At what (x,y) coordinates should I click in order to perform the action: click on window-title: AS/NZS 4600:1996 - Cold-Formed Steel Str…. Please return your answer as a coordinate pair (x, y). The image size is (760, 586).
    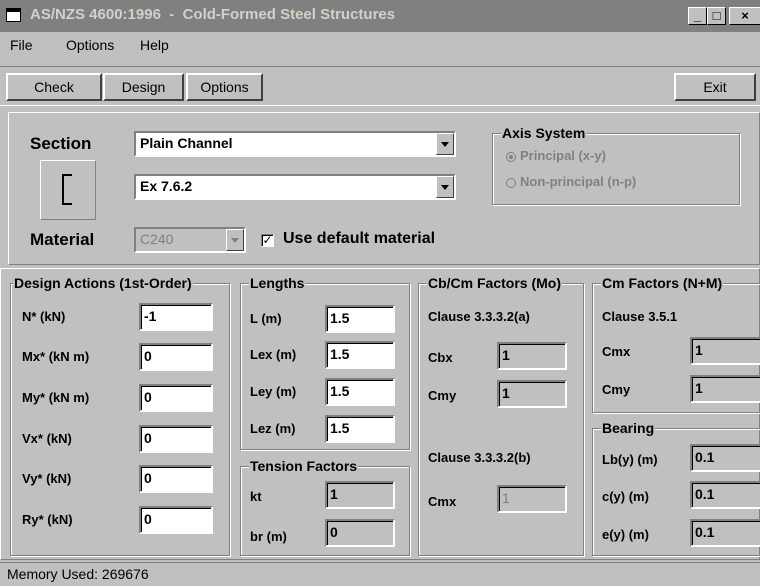
    Looking at the image, I should click on (213, 14).